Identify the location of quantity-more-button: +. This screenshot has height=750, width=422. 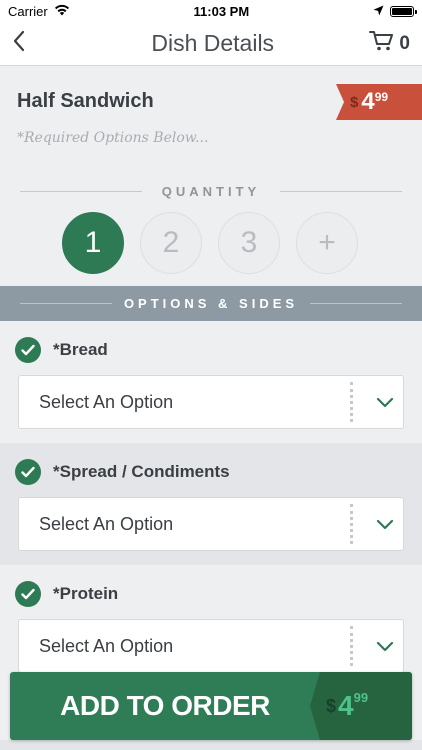
(327, 243).